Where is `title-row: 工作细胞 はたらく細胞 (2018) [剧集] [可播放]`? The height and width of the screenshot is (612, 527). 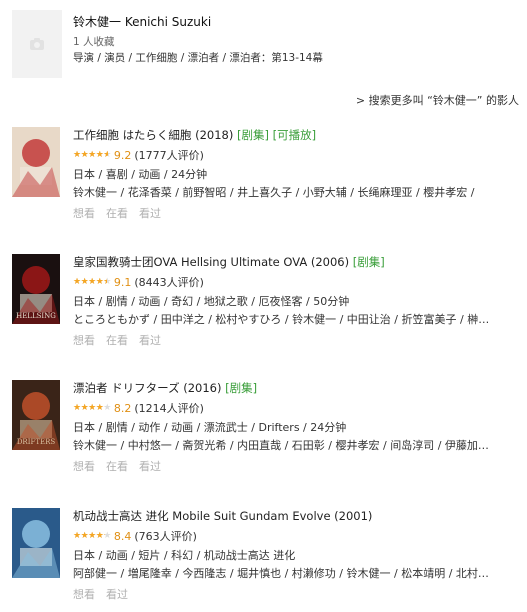 title-row: 工作细胞 はたらく細胞 (2018) [剧集] [可播放] is located at coordinates (296, 135).